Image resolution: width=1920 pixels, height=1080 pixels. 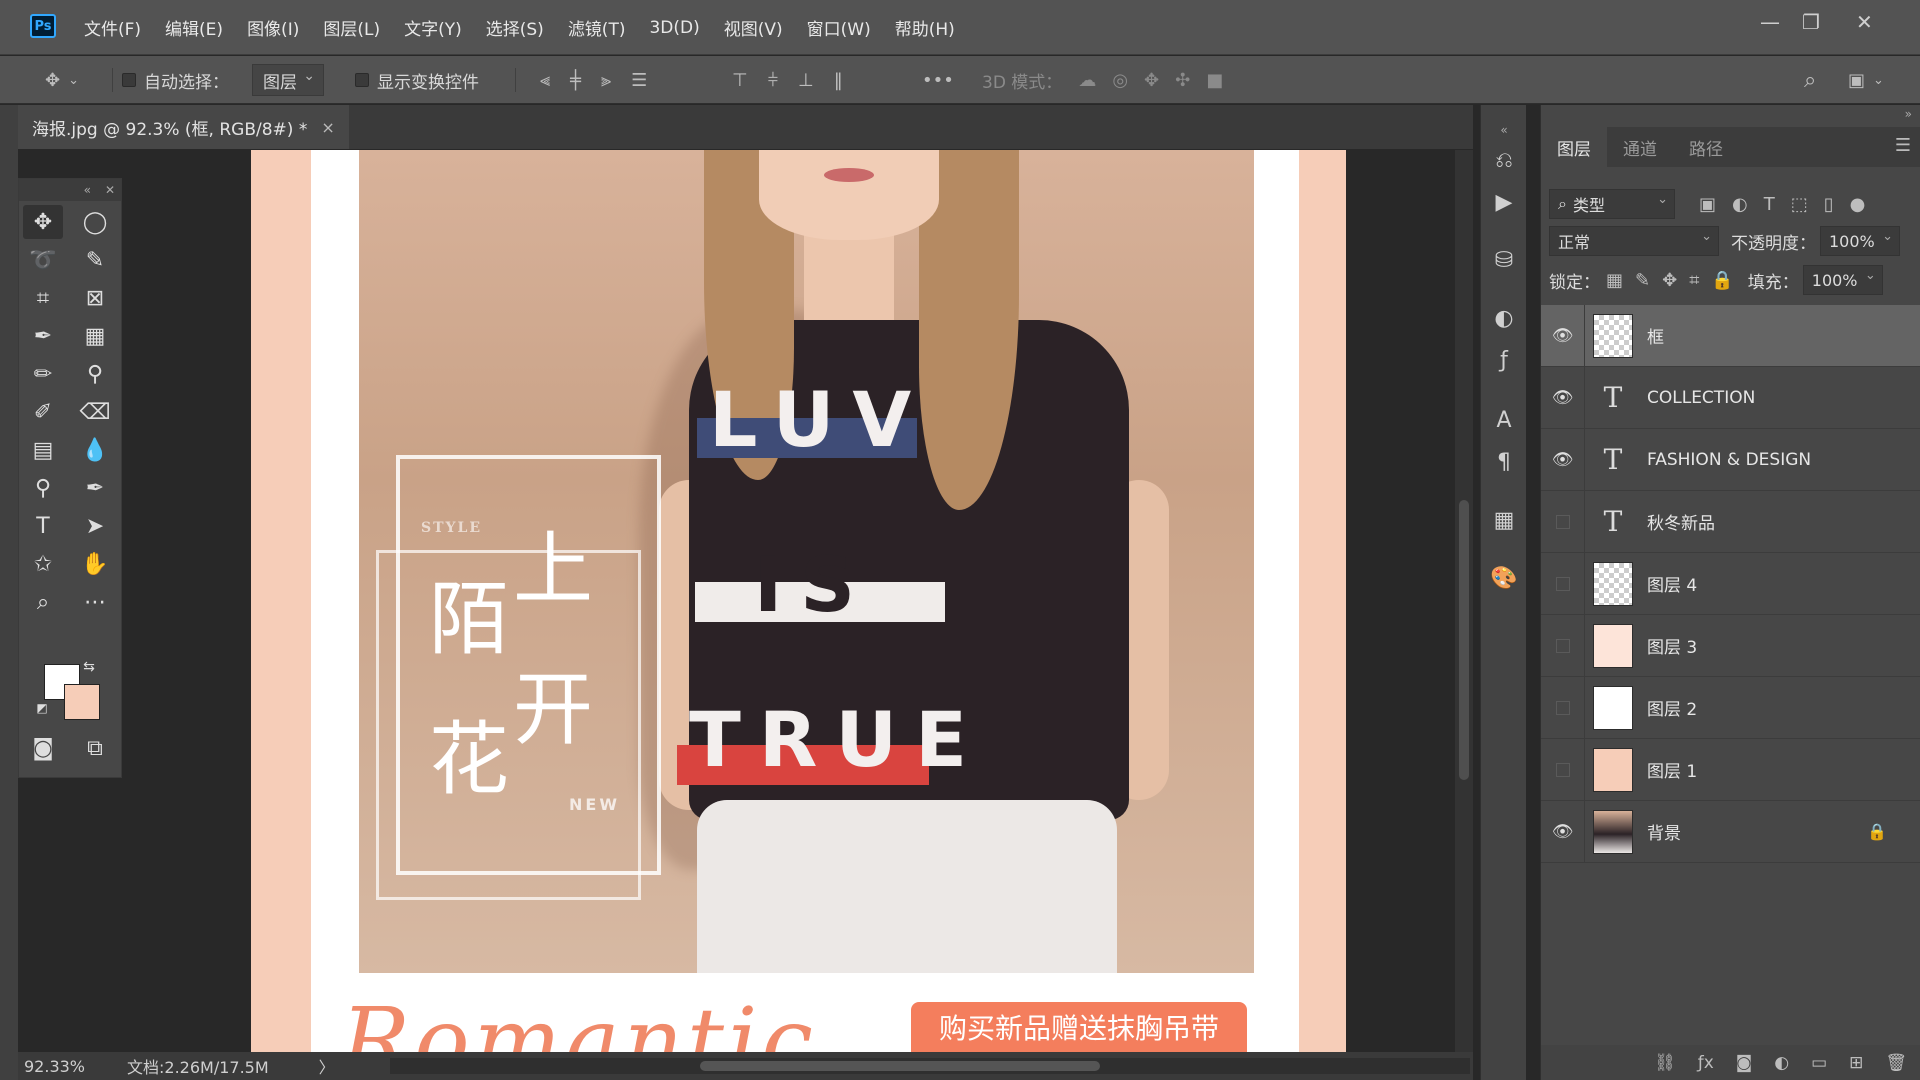 I want to click on libraries-icon: ⛁, so click(x=1504, y=260).